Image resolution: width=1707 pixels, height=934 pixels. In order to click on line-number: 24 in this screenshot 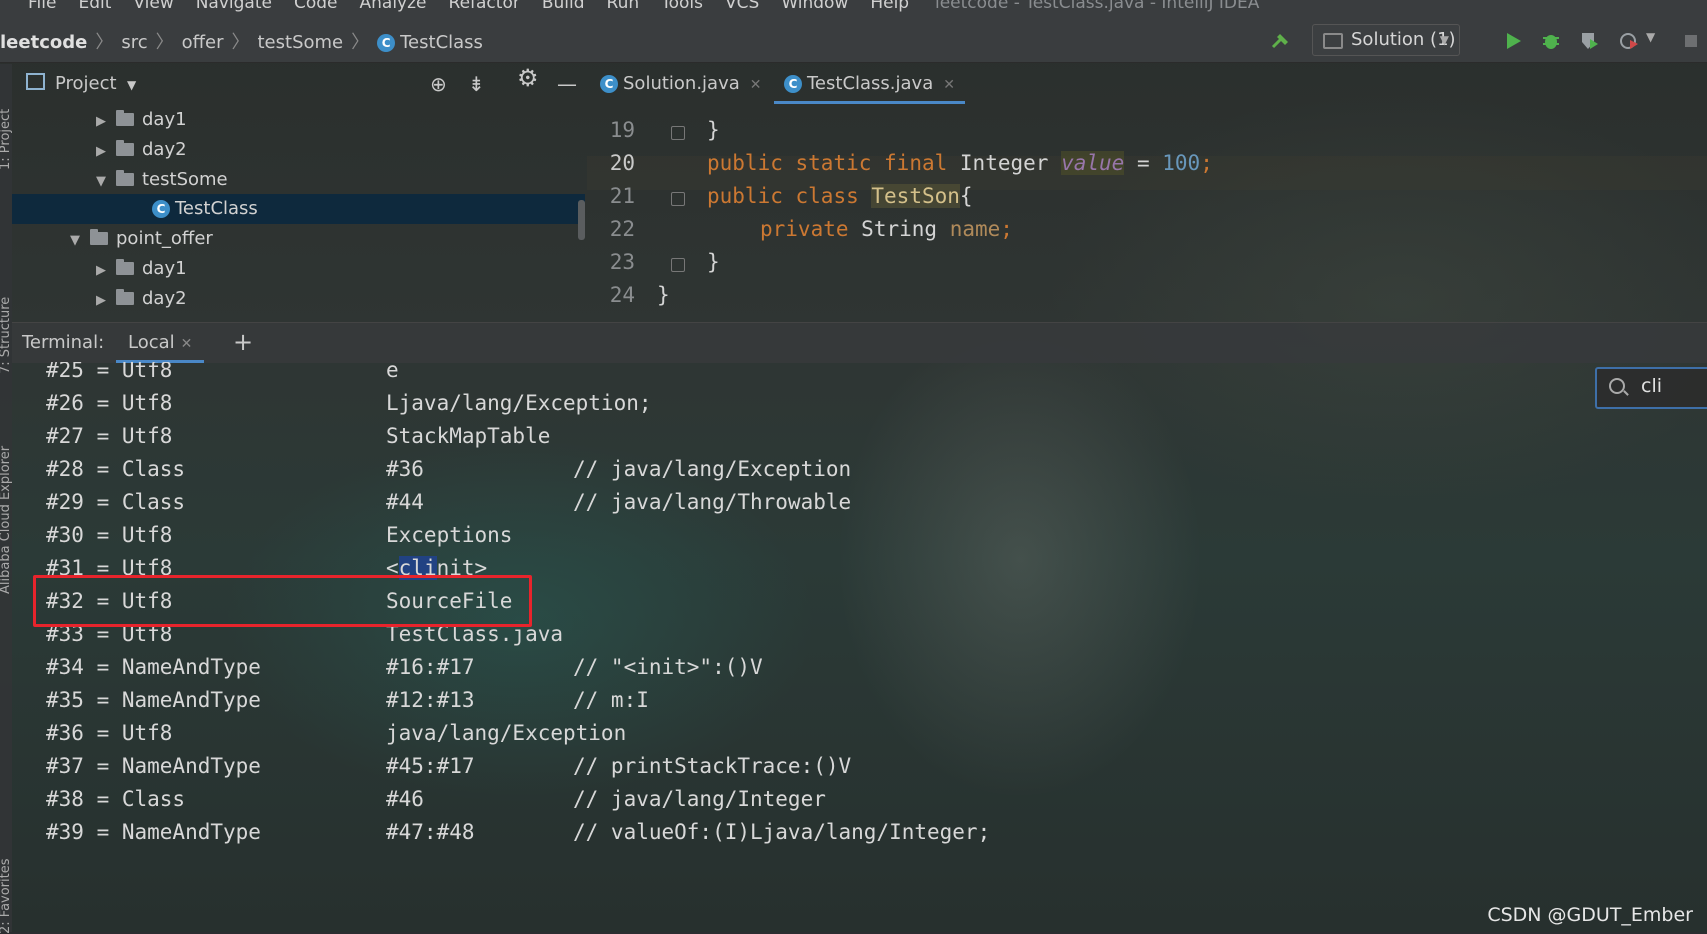, I will do `click(622, 295)`.